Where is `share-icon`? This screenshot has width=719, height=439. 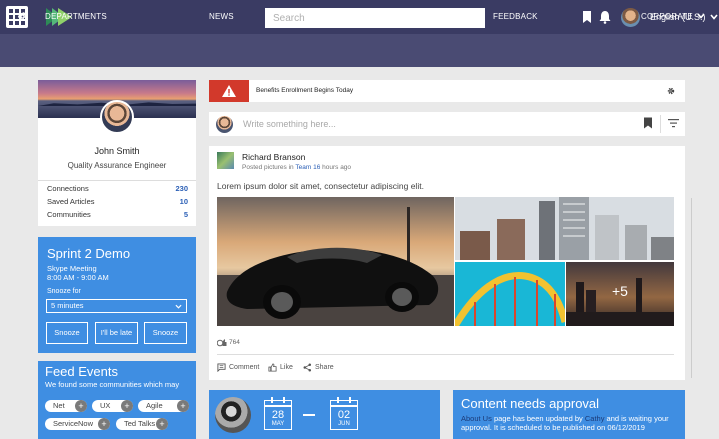 share-icon is located at coordinates (307, 367).